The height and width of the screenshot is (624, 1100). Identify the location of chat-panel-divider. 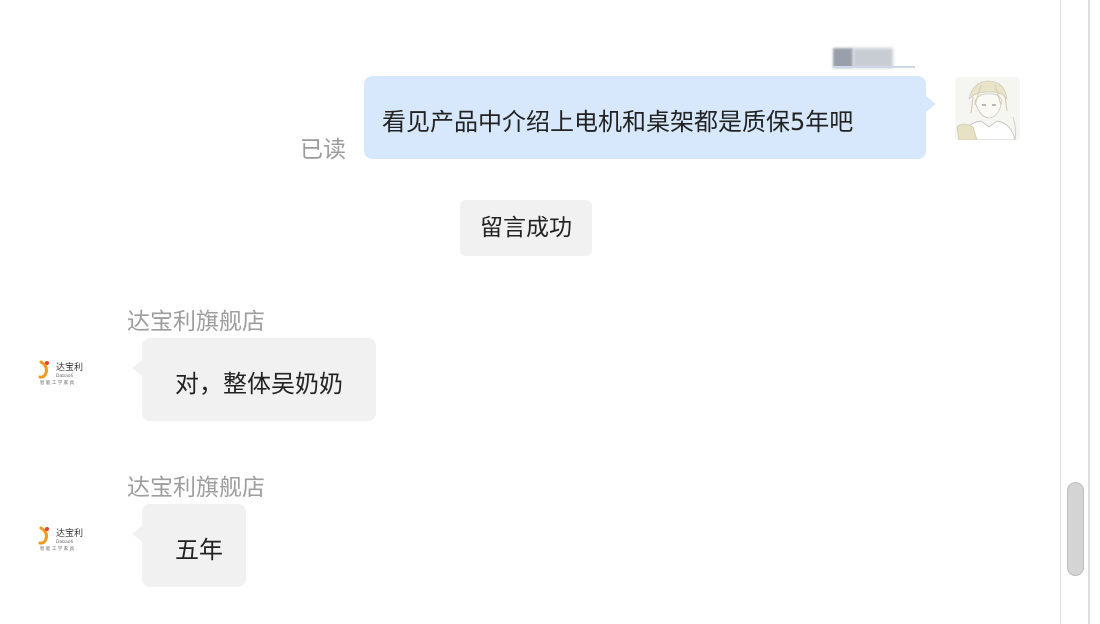
(1060, 312).